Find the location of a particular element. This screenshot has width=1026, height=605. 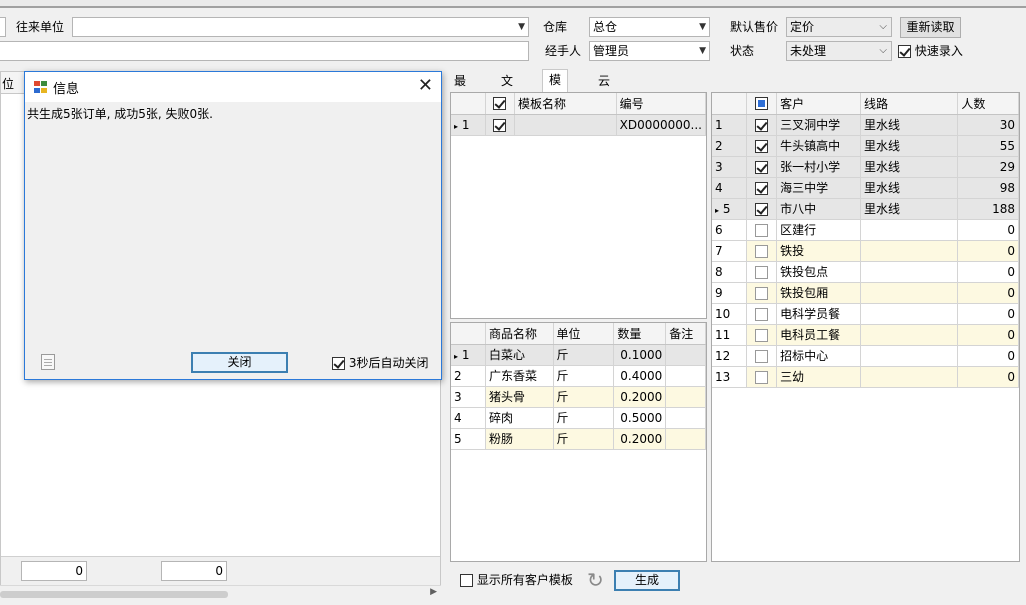

table-row: 9 铁投包厢 0 is located at coordinates (865, 293).